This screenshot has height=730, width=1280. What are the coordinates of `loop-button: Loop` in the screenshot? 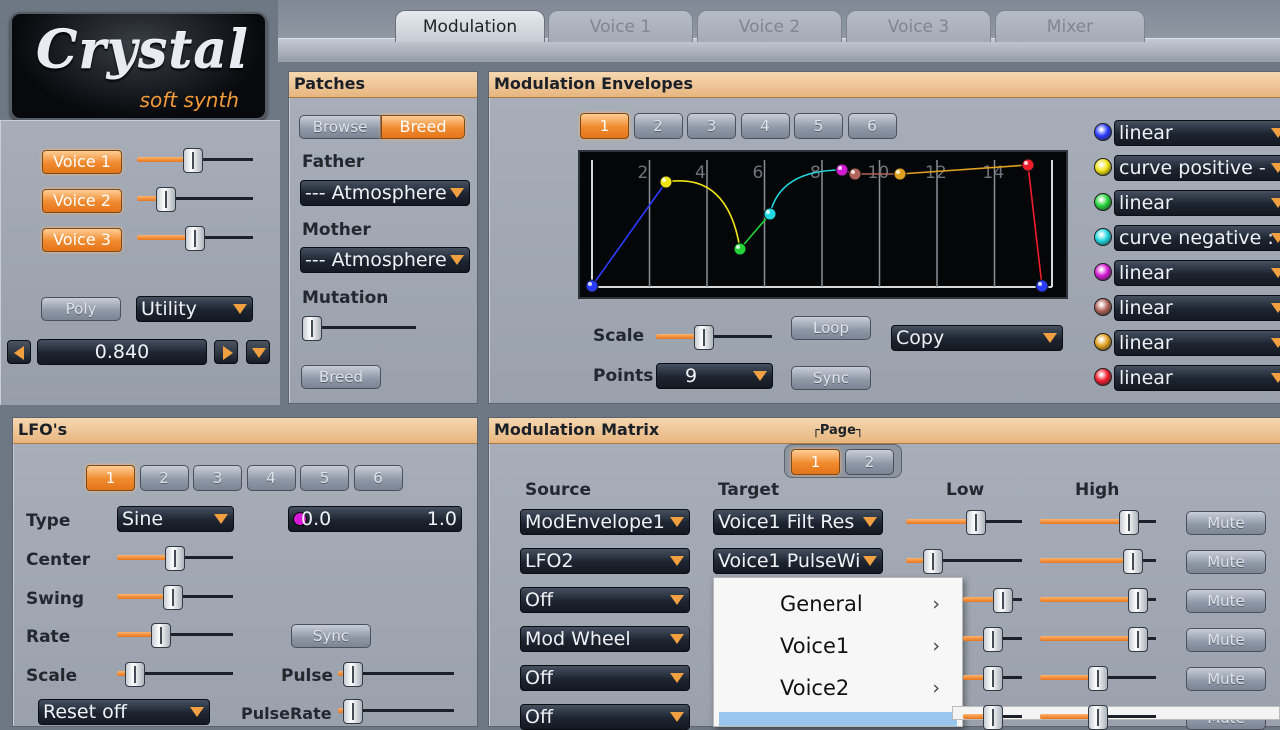 It's located at (831, 328).